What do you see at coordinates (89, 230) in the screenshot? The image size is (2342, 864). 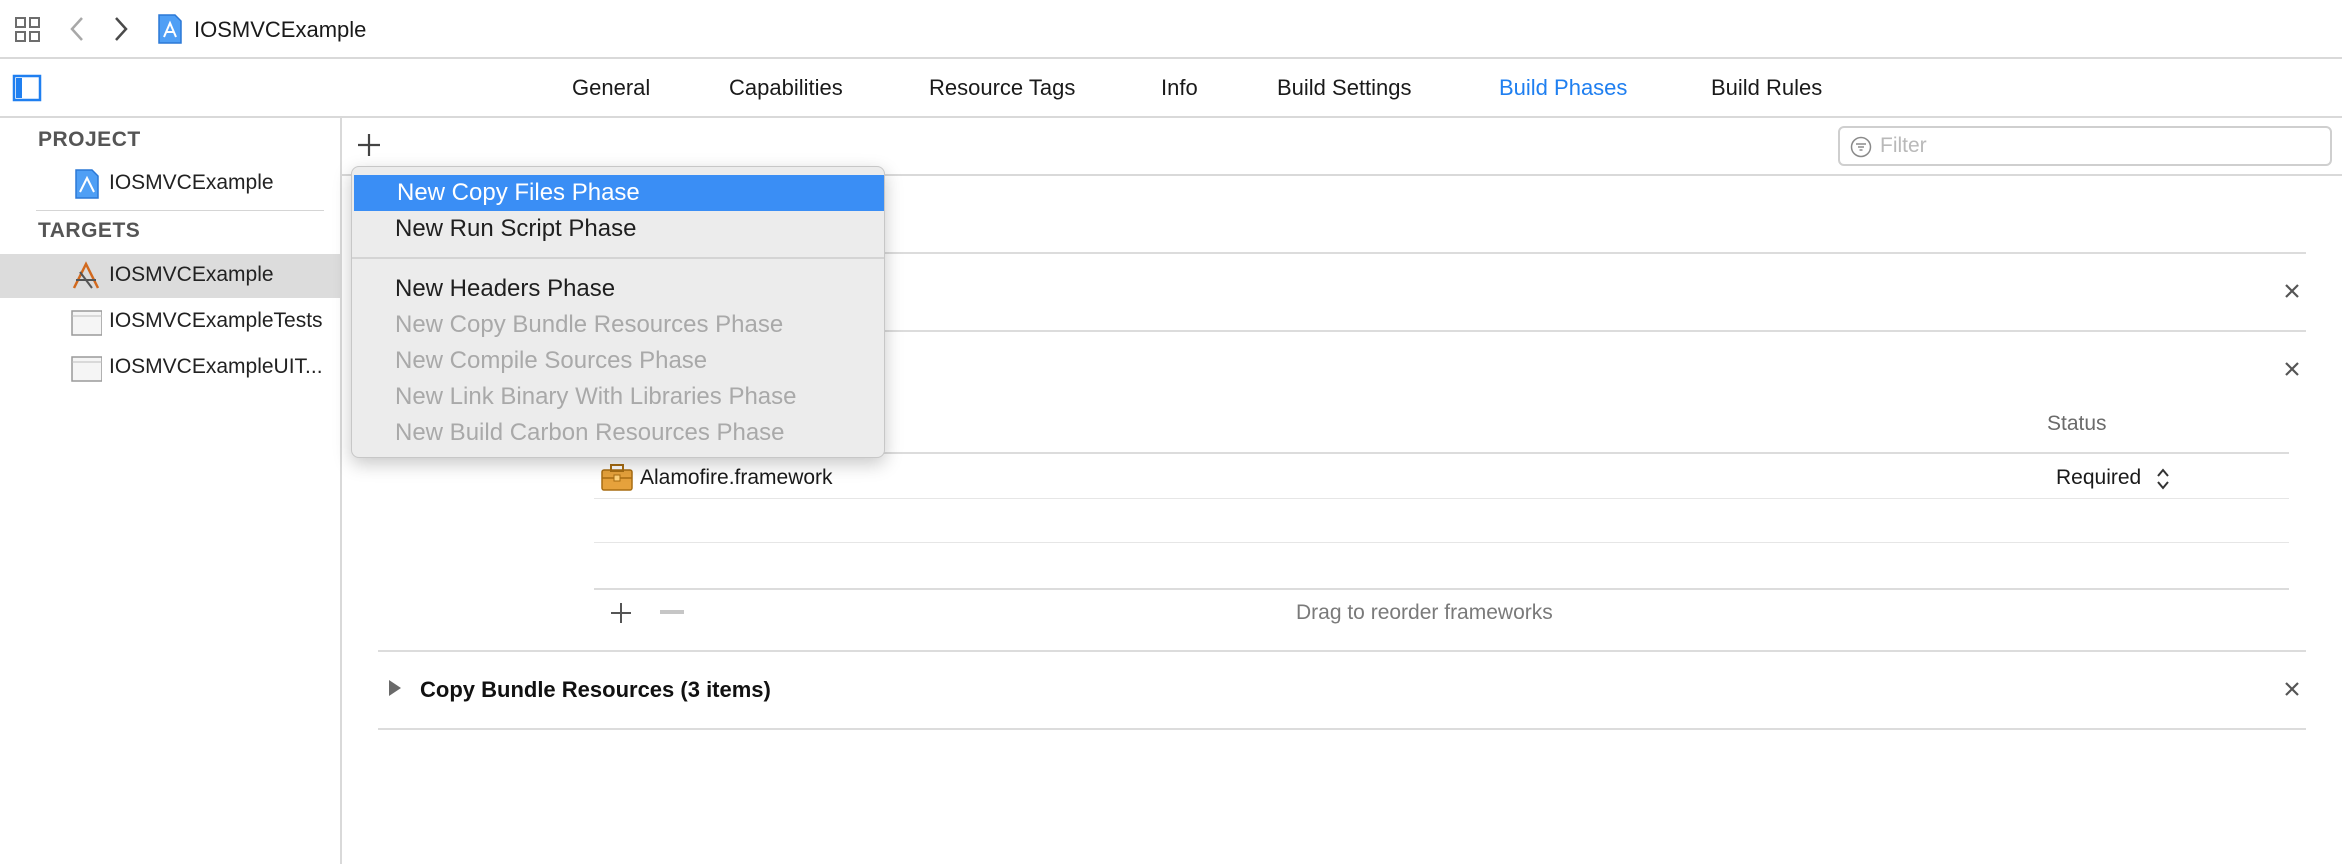 I see `targets-section-title: TARGETS` at bounding box center [89, 230].